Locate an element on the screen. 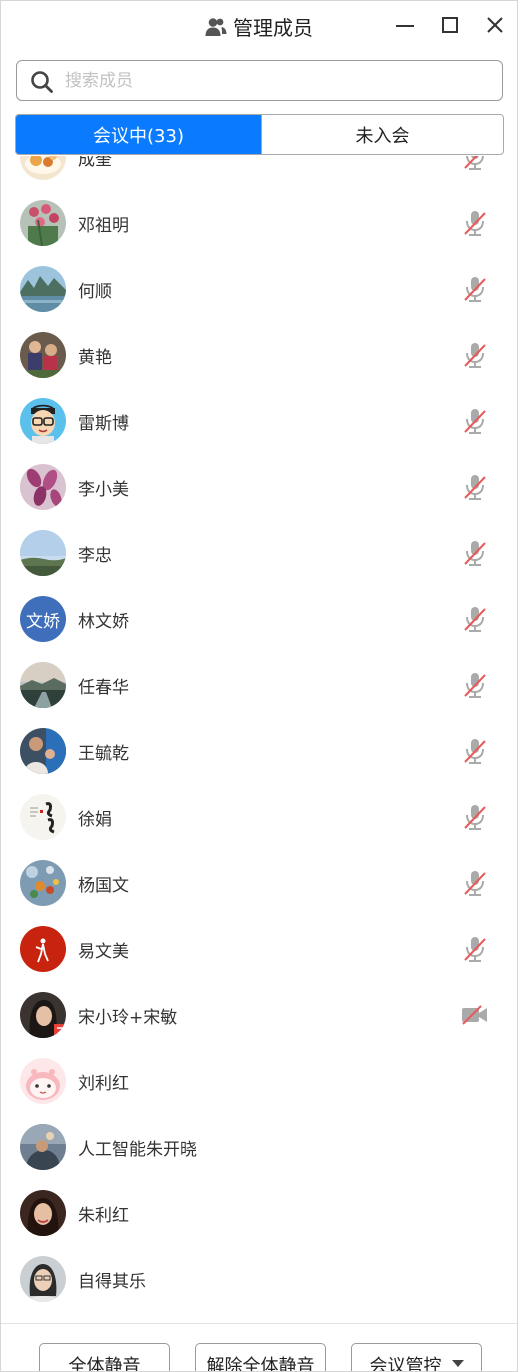 The width and height of the screenshot is (518, 1372). list-item: 成奎 is located at coordinates (259, 173).